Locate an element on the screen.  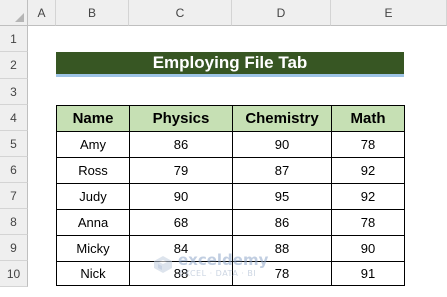
select-all-corner is located at coordinates (14, 13).